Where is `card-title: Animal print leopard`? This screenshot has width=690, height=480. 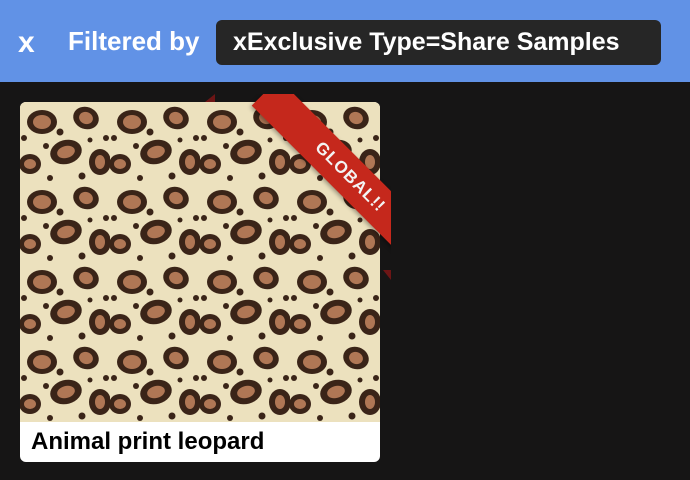
card-title: Animal print leopard is located at coordinates (200, 442).